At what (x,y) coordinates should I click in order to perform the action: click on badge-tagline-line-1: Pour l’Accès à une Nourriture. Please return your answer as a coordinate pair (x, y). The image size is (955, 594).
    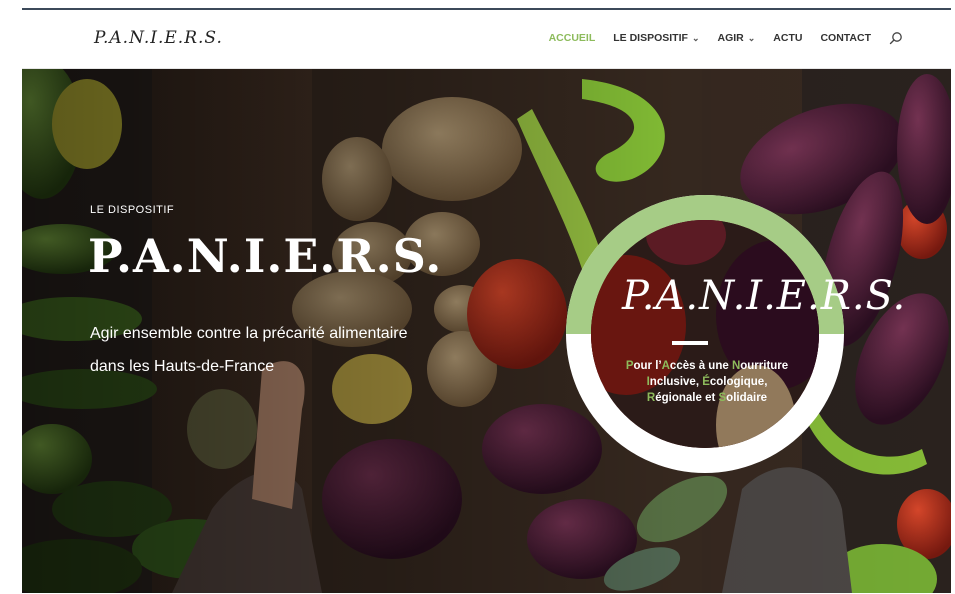
    Looking at the image, I should click on (707, 366).